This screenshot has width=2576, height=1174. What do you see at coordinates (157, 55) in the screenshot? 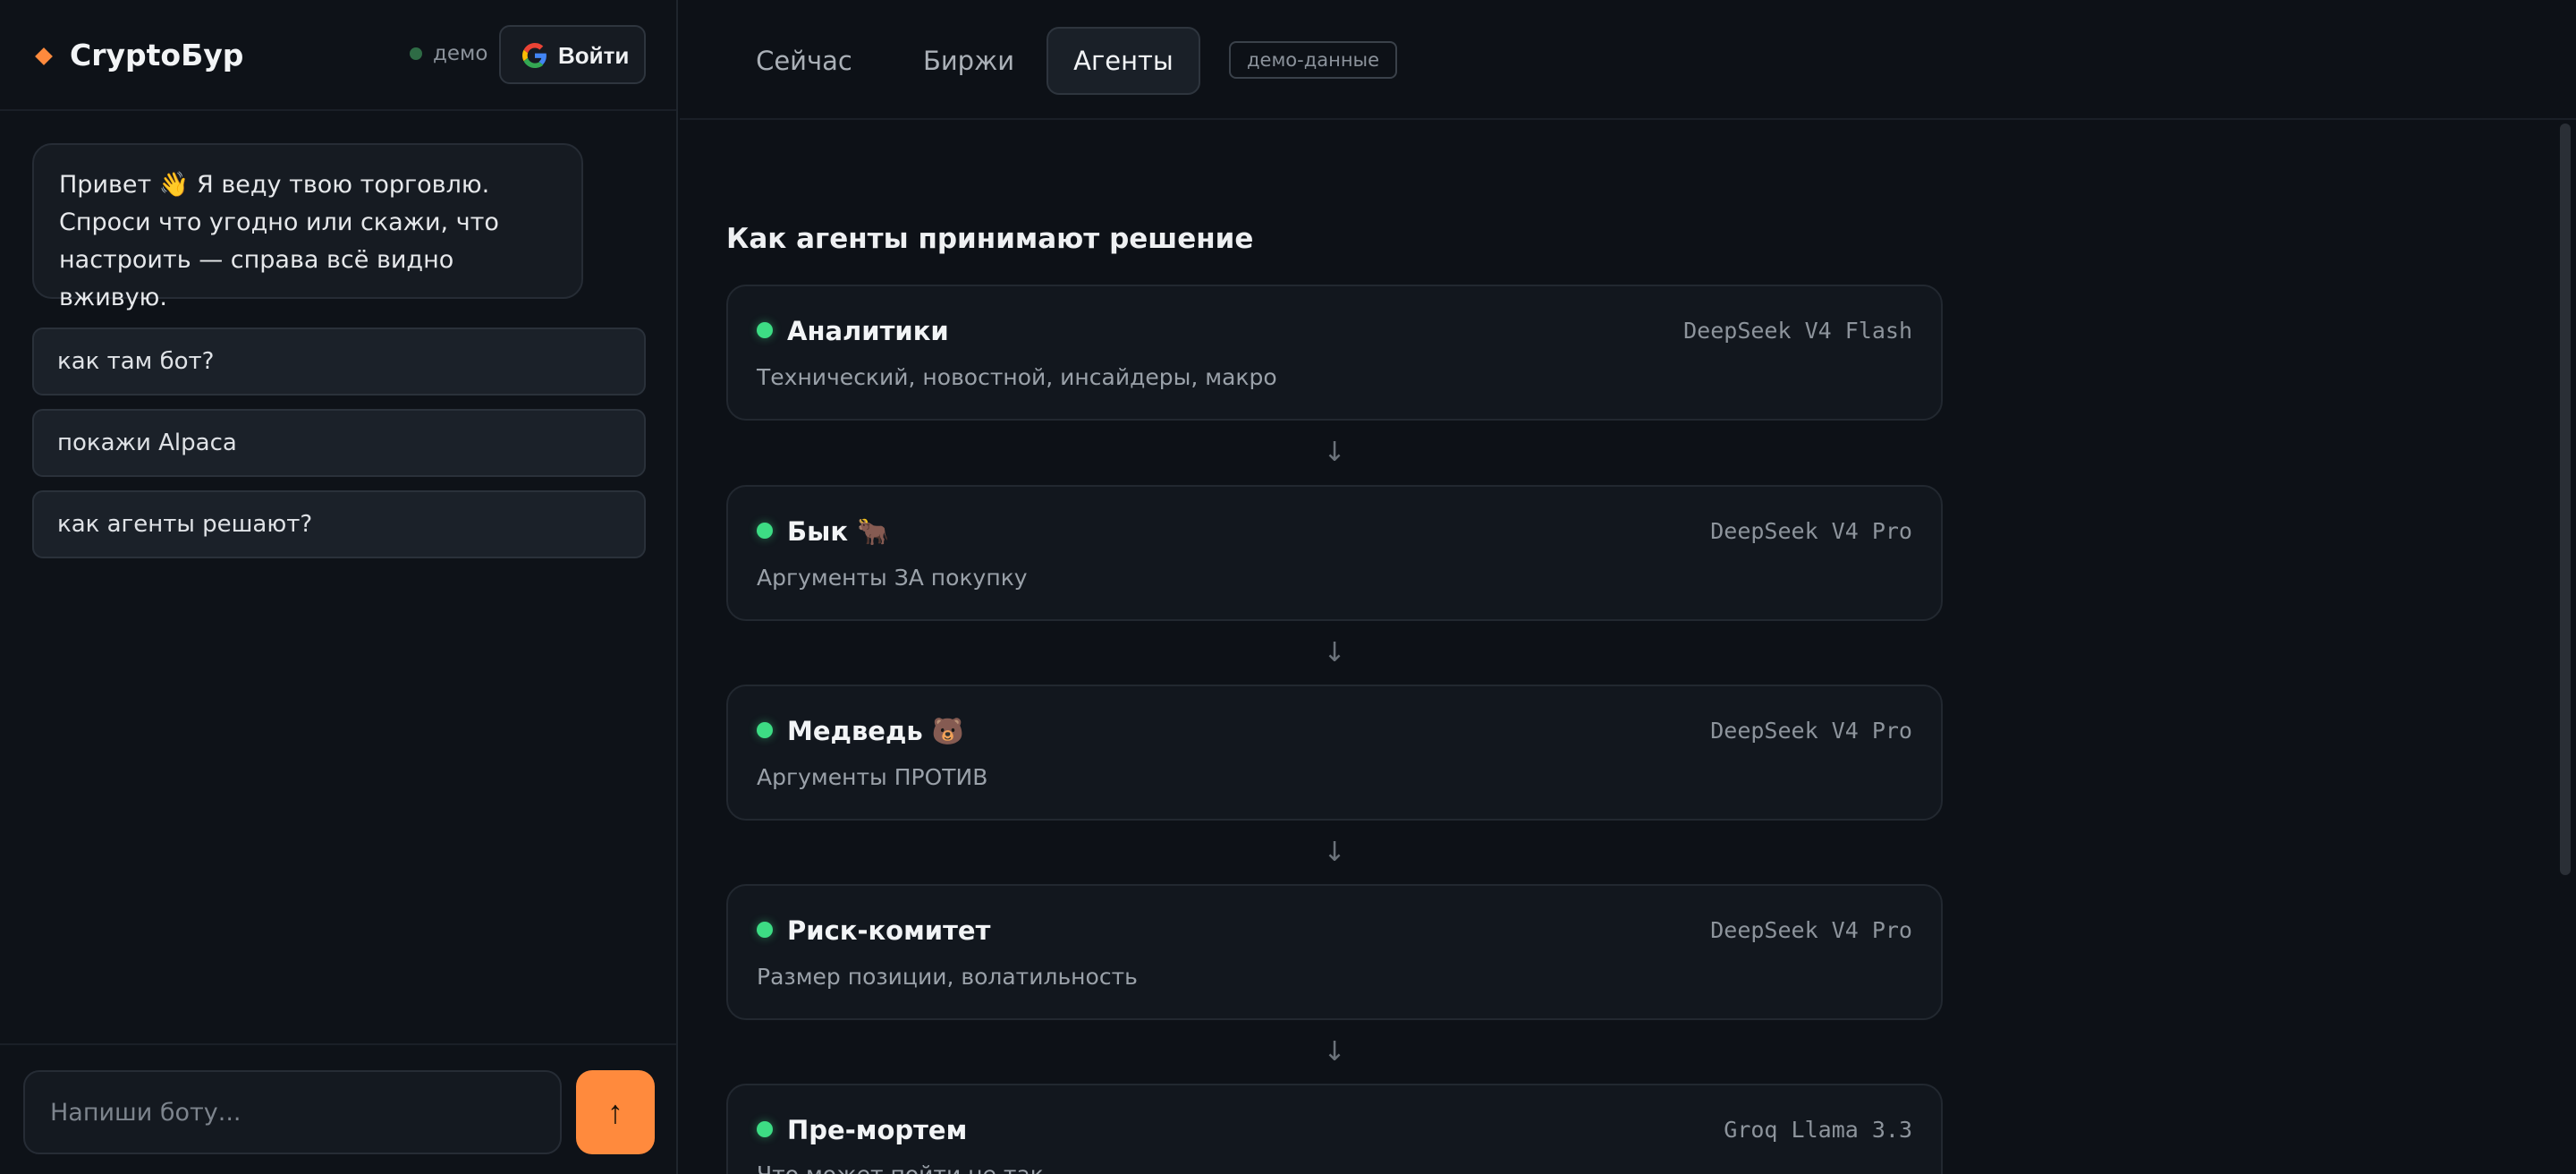
I see `brand-name: CryptoБур` at bounding box center [157, 55].